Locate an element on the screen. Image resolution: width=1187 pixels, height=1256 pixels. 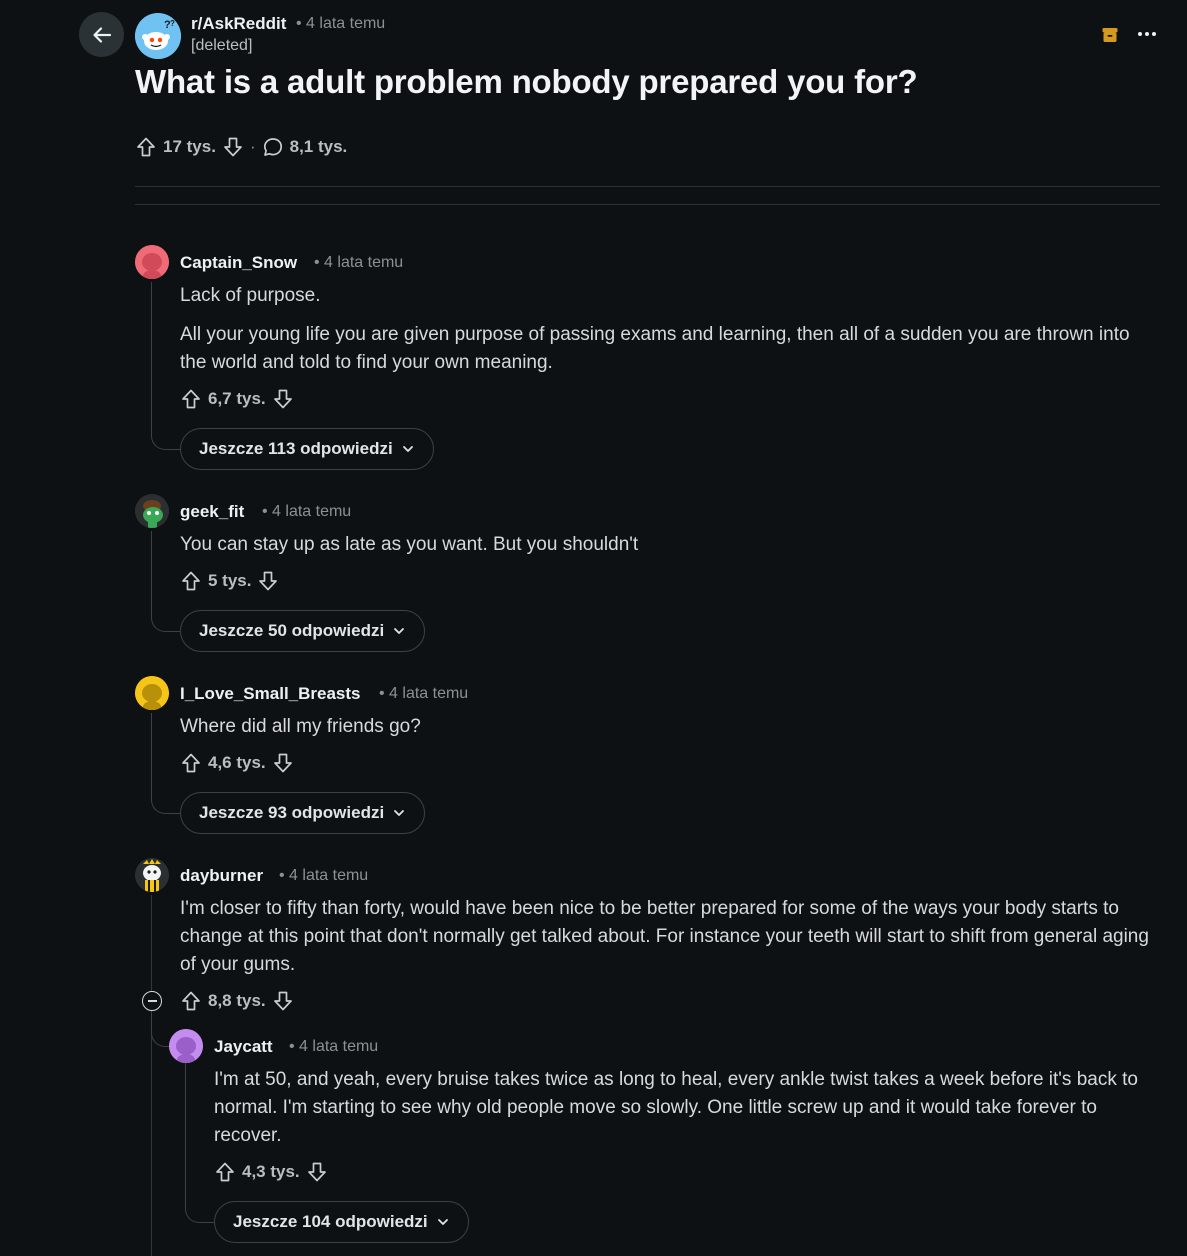
comment-author: dayburner is located at coordinates (221, 876).